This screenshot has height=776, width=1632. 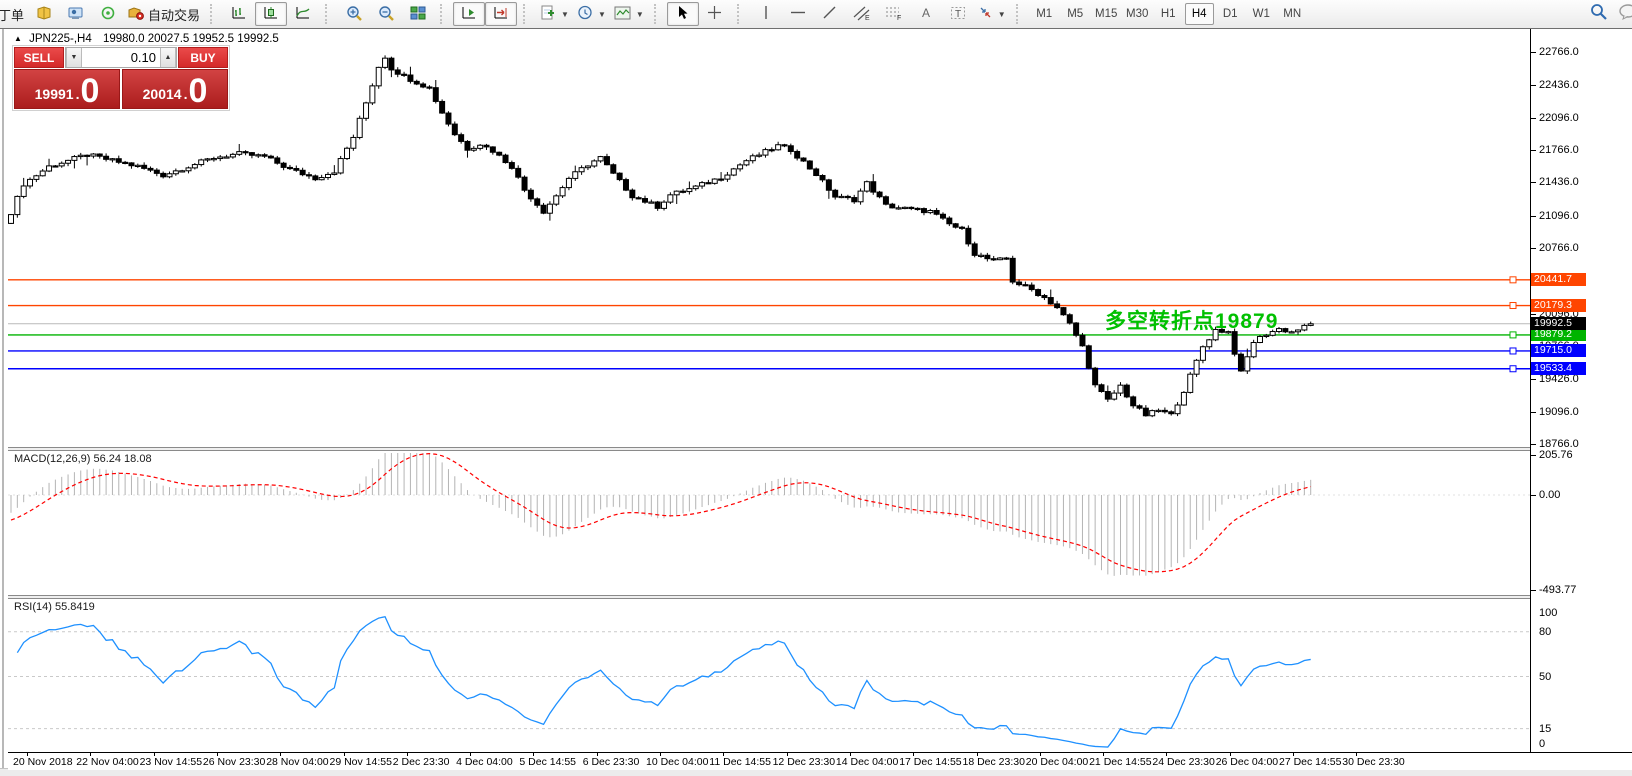 I want to click on equidistant-channel-icon: E, so click(x=862, y=14).